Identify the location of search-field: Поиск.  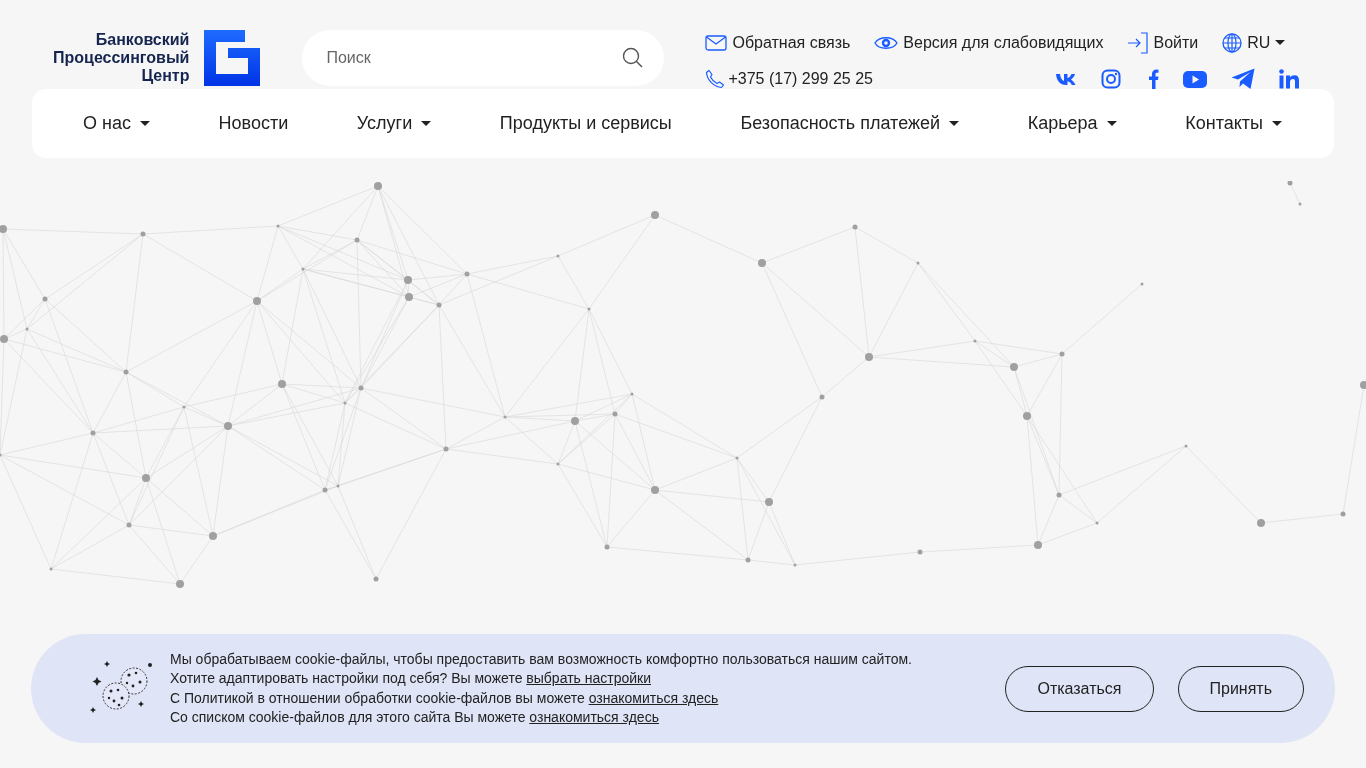
(483, 58).